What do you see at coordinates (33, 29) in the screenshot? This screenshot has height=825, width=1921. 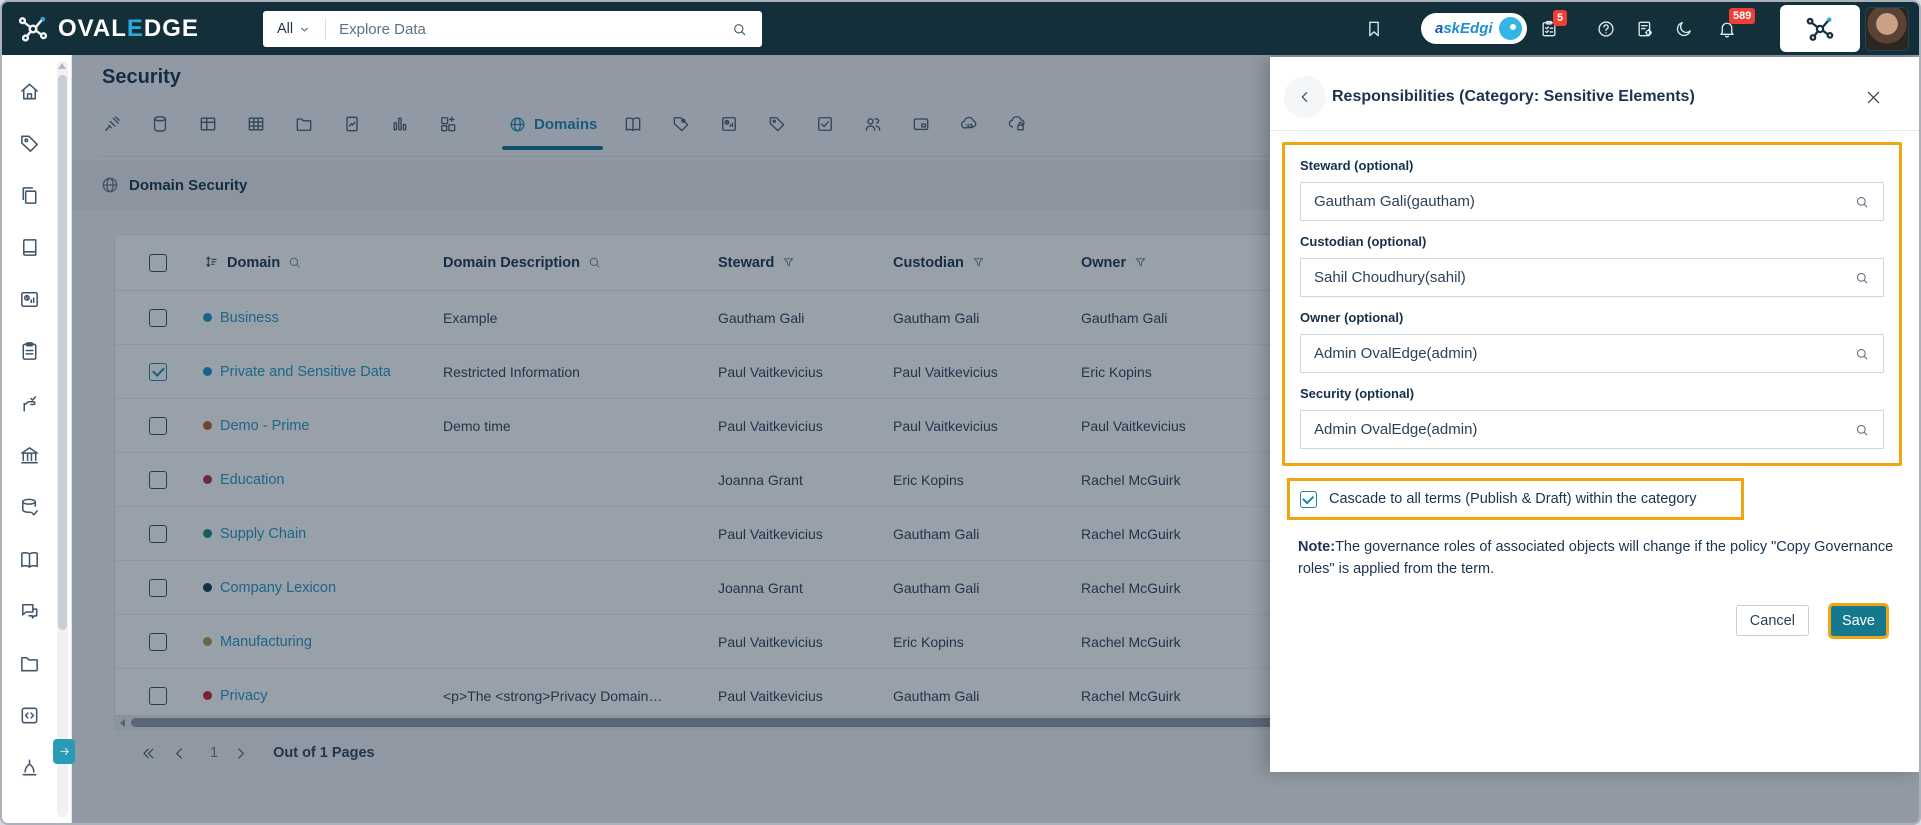 I see `ovaledge-logo-icon` at bounding box center [33, 29].